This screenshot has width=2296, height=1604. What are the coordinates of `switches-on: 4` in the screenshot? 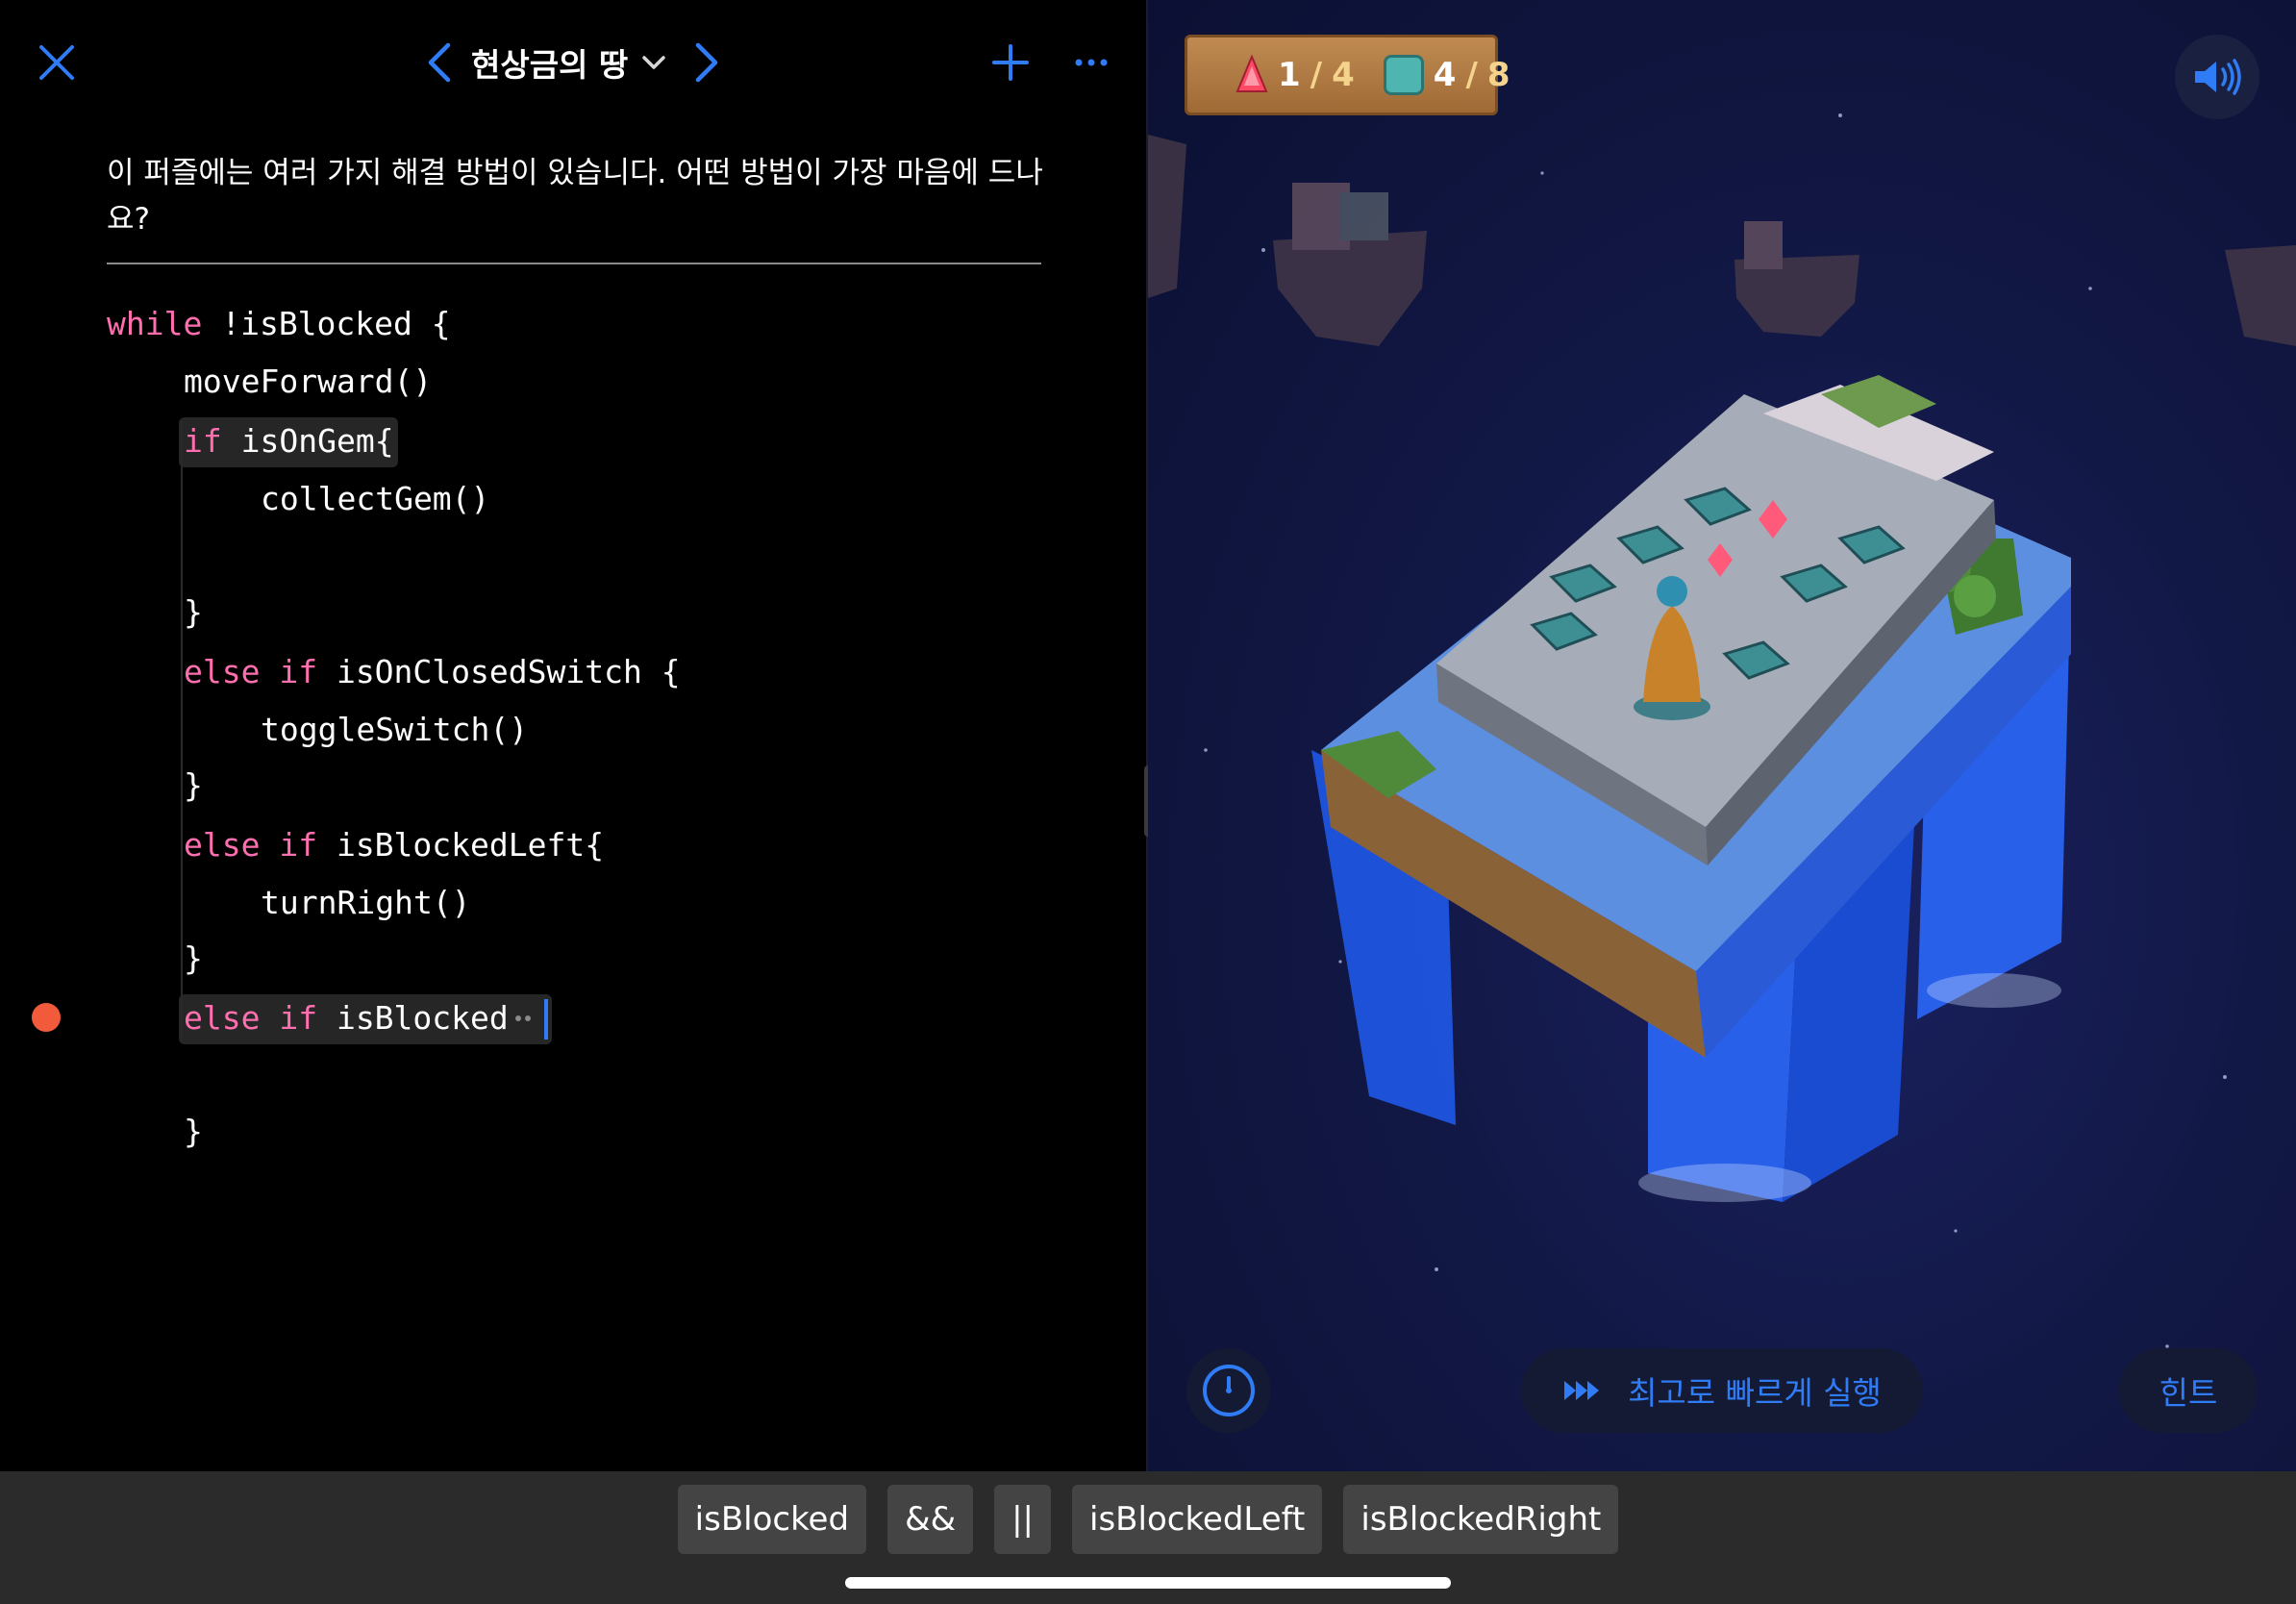 It's located at (1445, 75).